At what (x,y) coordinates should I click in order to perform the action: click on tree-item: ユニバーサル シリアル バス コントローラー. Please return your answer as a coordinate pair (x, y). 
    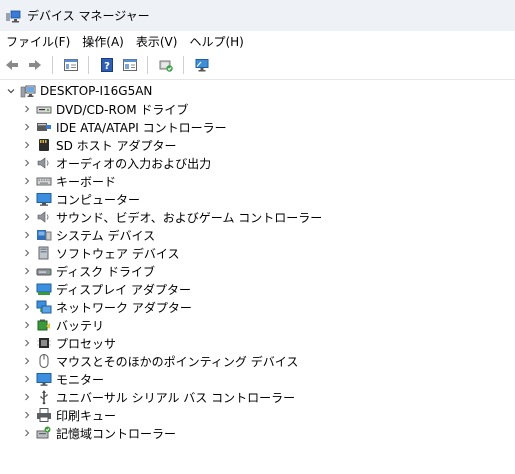
    Looking at the image, I should click on (257, 397).